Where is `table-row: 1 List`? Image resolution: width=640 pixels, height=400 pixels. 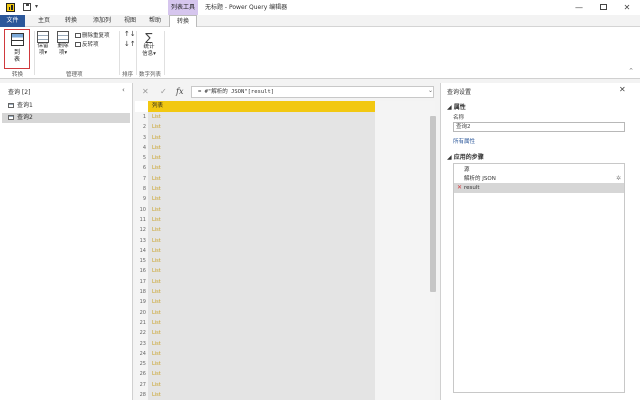 table-row: 1 List is located at coordinates (255, 117).